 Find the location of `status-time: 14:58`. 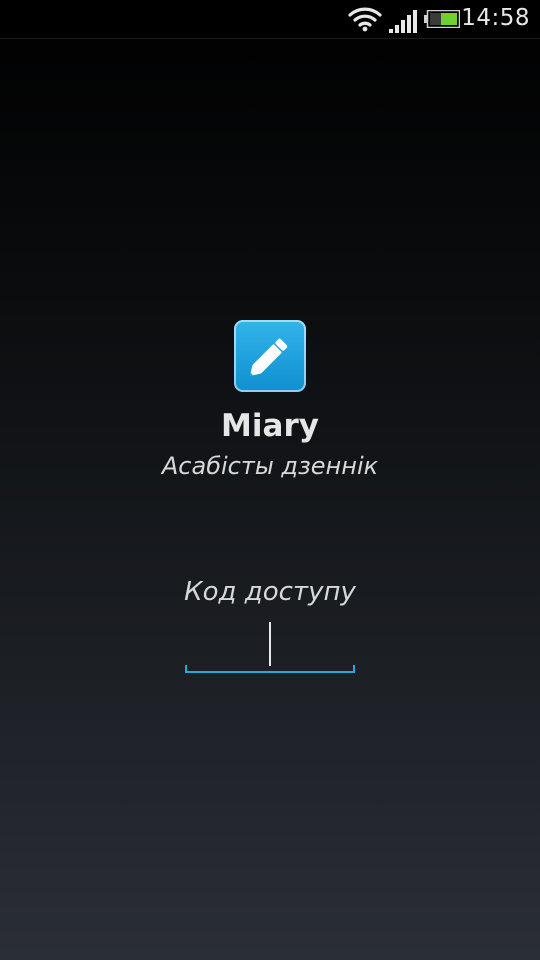

status-time: 14:58 is located at coordinates (495, 18).